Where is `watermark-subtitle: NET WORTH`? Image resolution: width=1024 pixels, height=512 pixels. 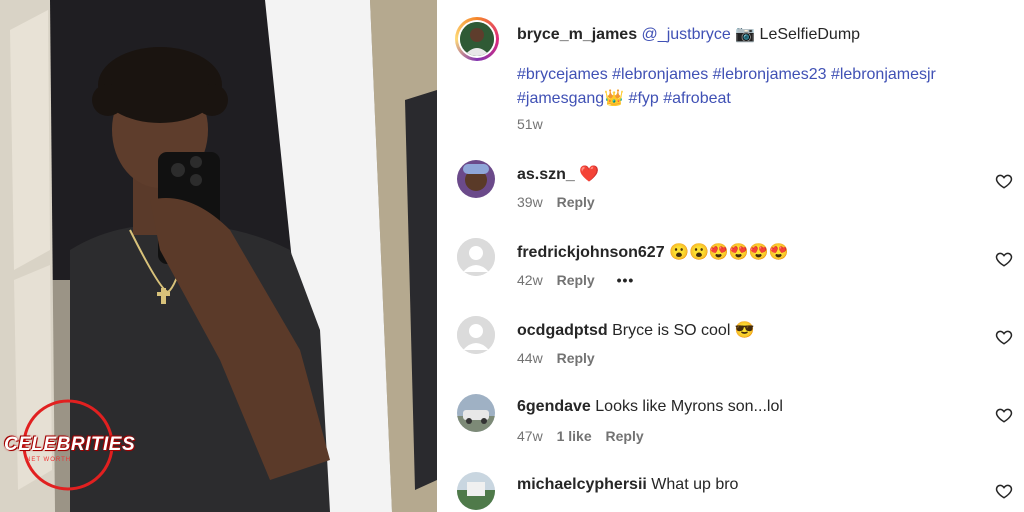
watermark-subtitle: NET WORTH is located at coordinates (49, 460).